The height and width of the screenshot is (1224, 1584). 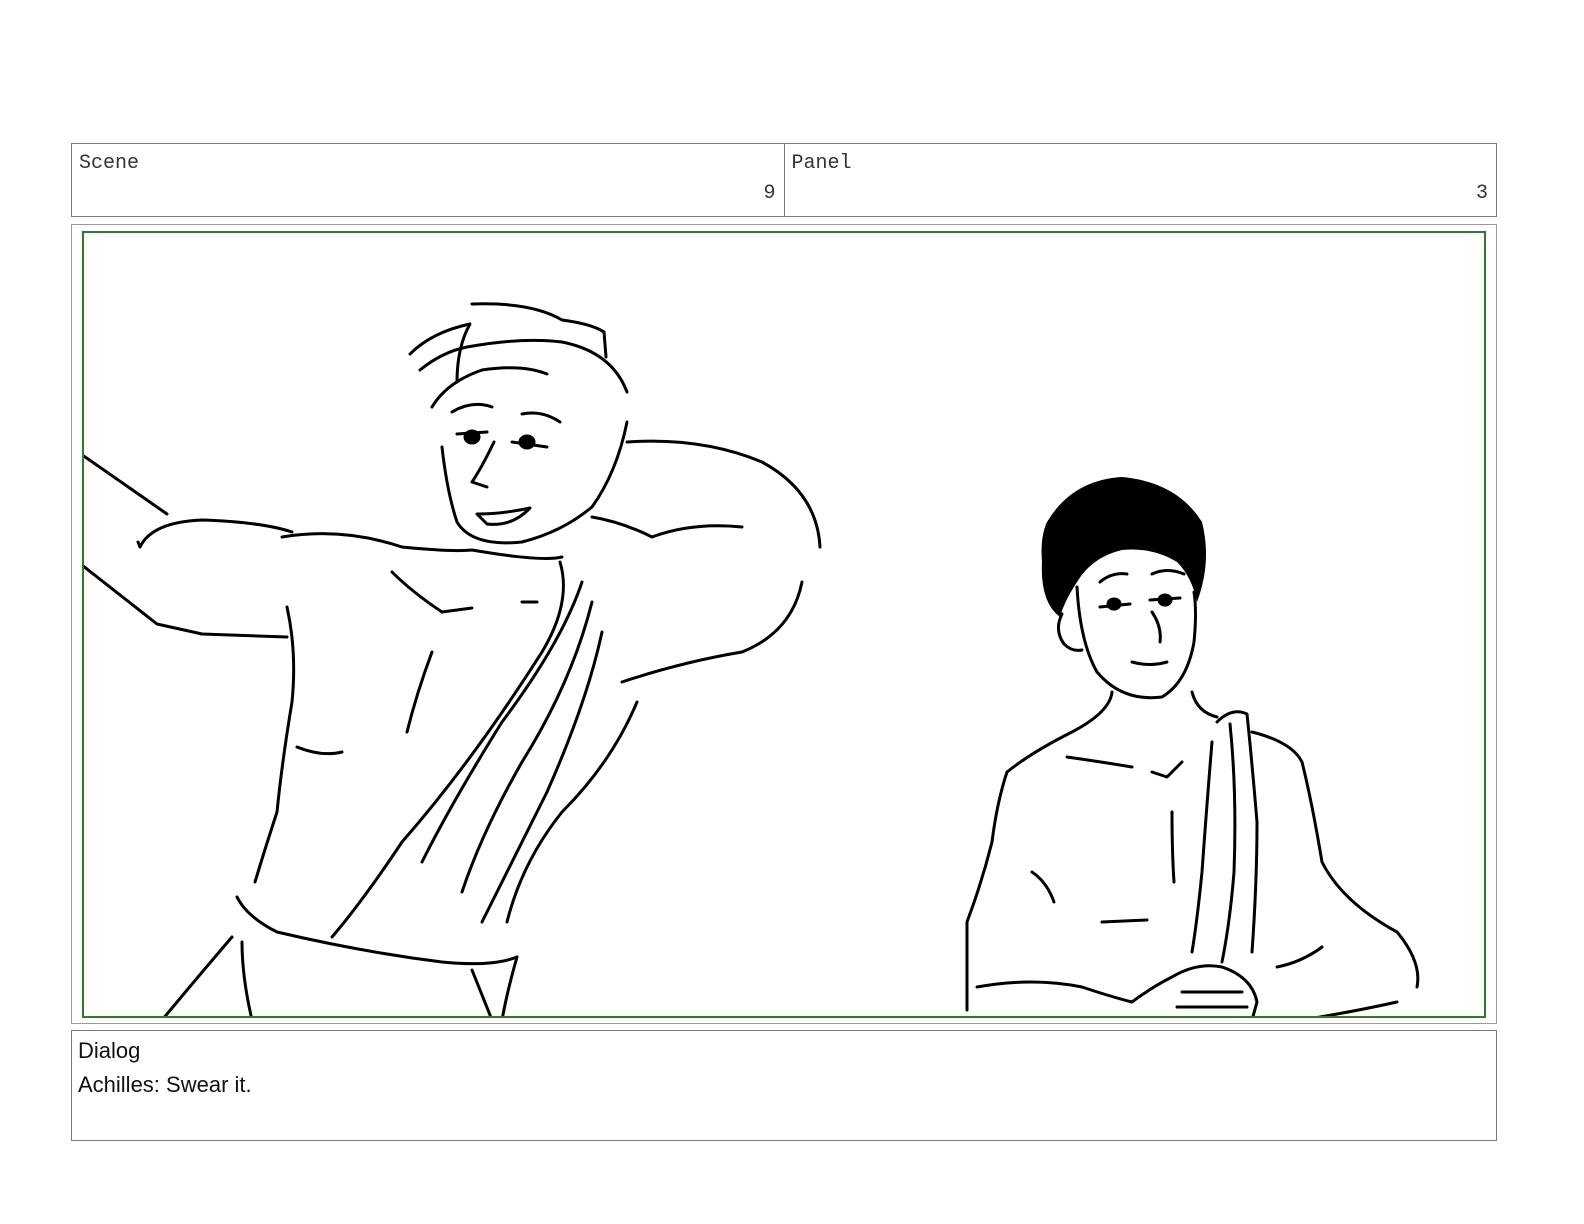 I want to click on dialog-box: Dialog Achilles: Swear it., so click(x=784, y=1085).